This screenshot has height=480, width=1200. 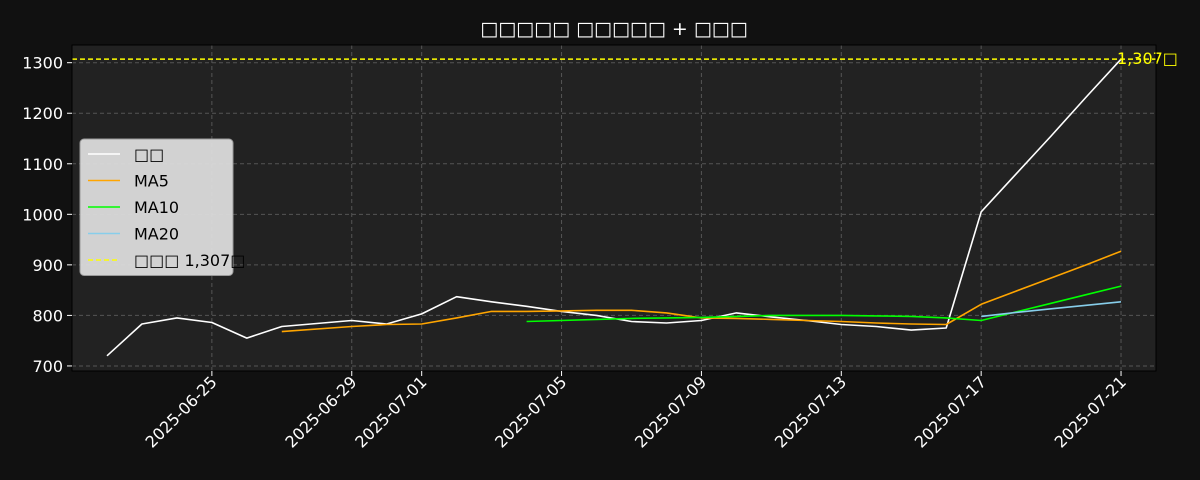 What do you see at coordinates (42, 214) in the screenshot?
I see `y-tick-label: 1000` at bounding box center [42, 214].